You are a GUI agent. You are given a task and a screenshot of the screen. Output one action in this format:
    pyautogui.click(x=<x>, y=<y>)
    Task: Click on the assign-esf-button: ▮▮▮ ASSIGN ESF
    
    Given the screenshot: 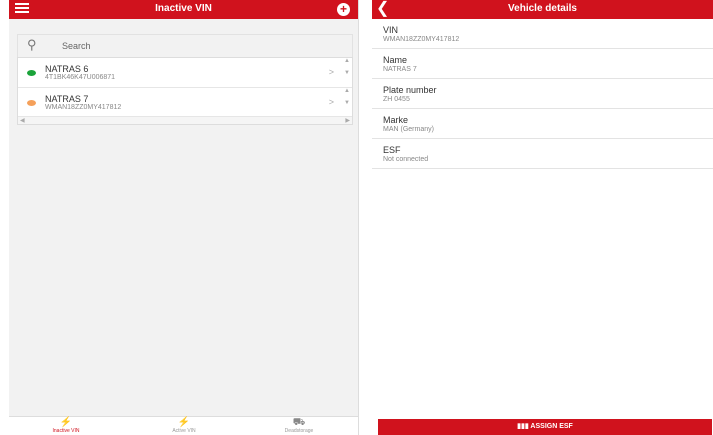 What is the action you would take?
    pyautogui.click(x=545, y=427)
    